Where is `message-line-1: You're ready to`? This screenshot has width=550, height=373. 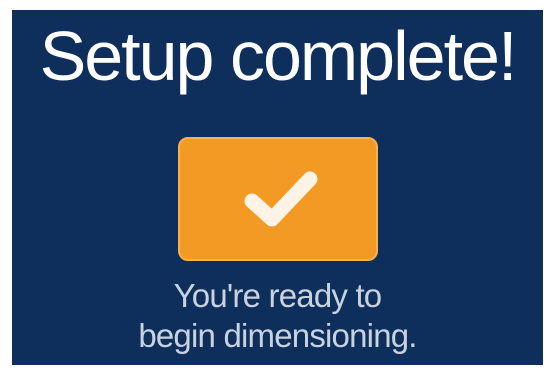
message-line-1: You're ready to is located at coordinates (278, 295).